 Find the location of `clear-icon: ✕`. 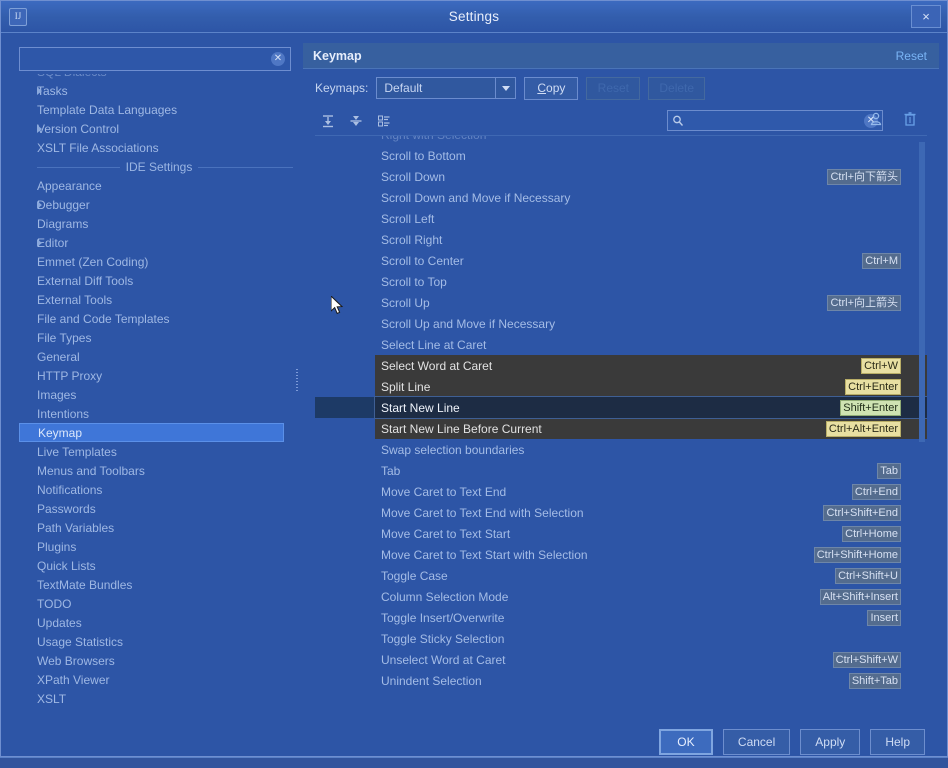

clear-icon: ✕ is located at coordinates (278, 59).